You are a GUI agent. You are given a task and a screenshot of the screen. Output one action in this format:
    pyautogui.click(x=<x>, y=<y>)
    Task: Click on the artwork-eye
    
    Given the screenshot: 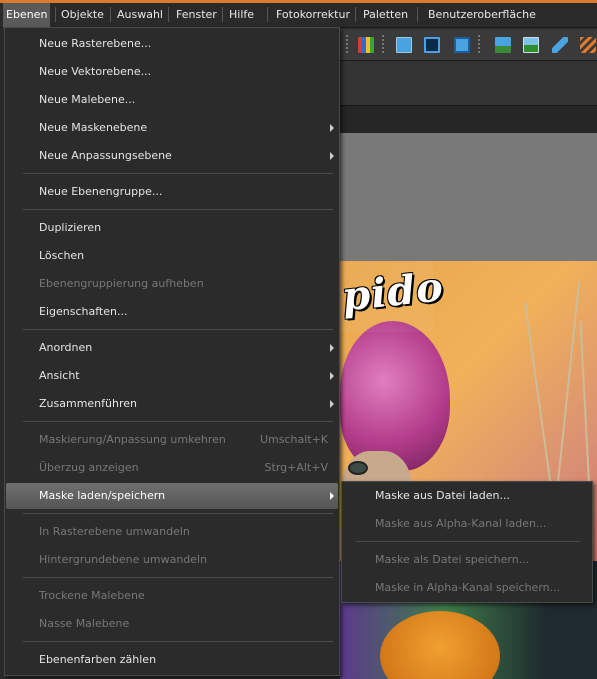 What is the action you would take?
    pyautogui.click(x=358, y=468)
    